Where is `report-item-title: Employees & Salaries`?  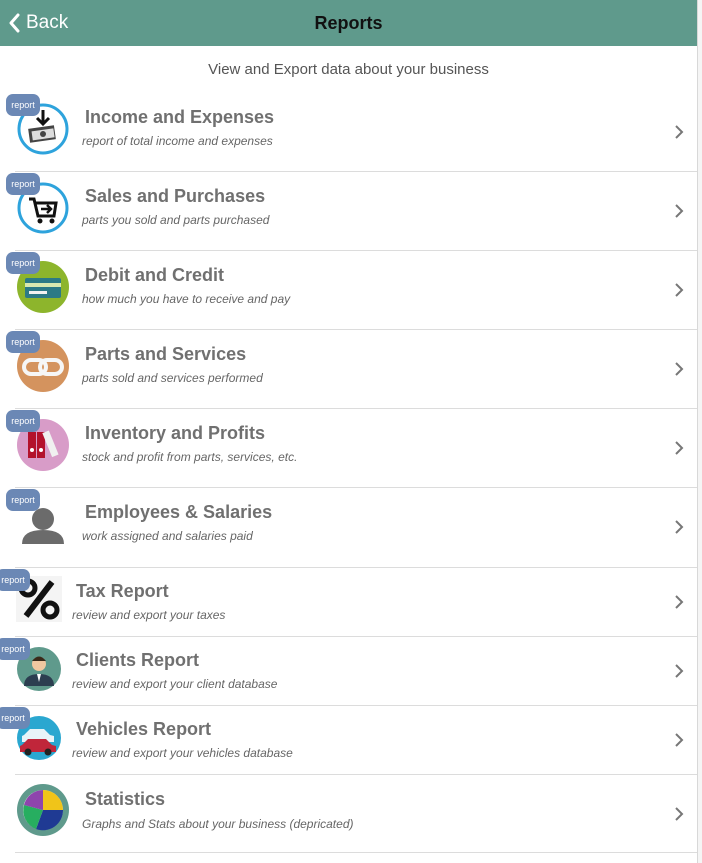
report-item-title: Employees & Salaries is located at coordinates (179, 512).